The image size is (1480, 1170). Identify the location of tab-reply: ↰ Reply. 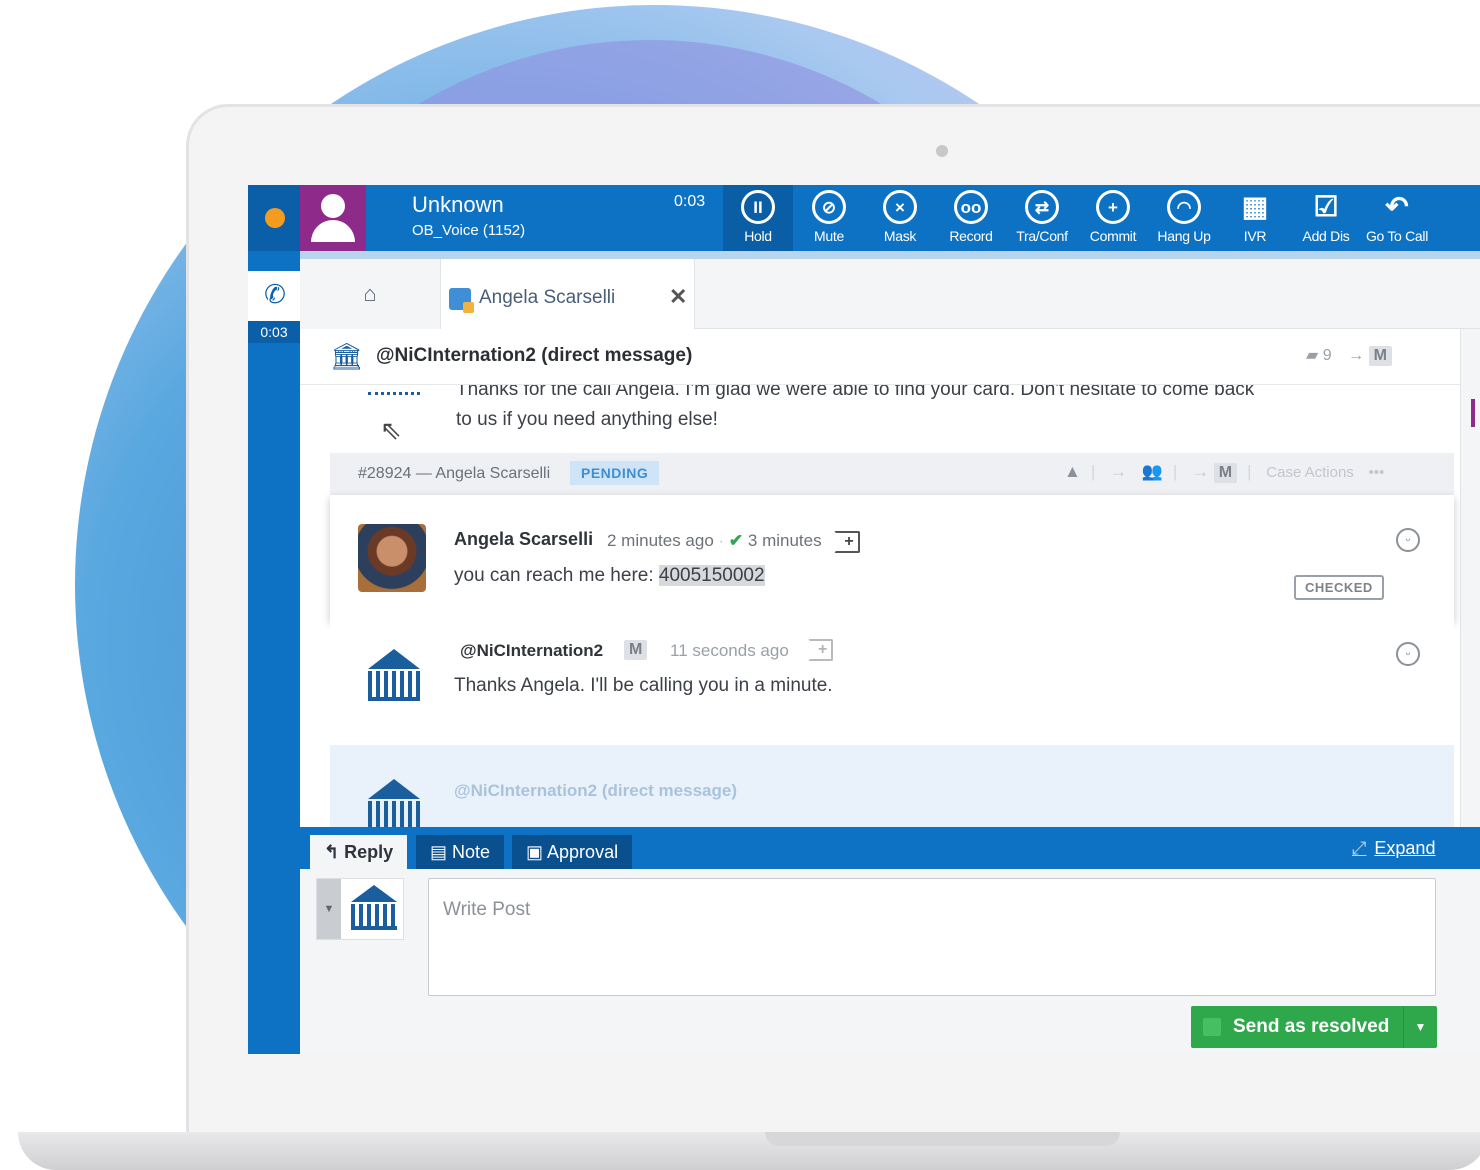
(359, 852).